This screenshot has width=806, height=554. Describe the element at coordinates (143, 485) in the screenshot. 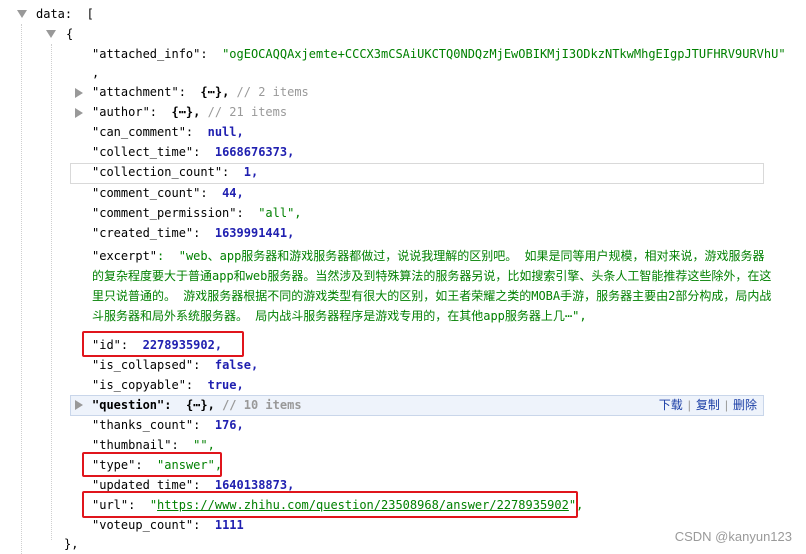

I see `key-updated-time: "updated_time"` at that location.